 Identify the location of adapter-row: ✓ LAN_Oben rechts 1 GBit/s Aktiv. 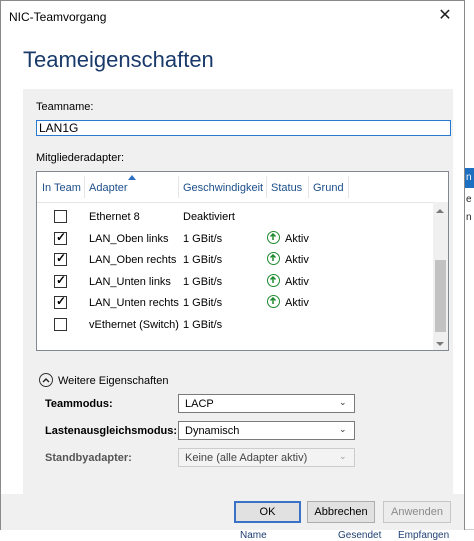
(235, 261).